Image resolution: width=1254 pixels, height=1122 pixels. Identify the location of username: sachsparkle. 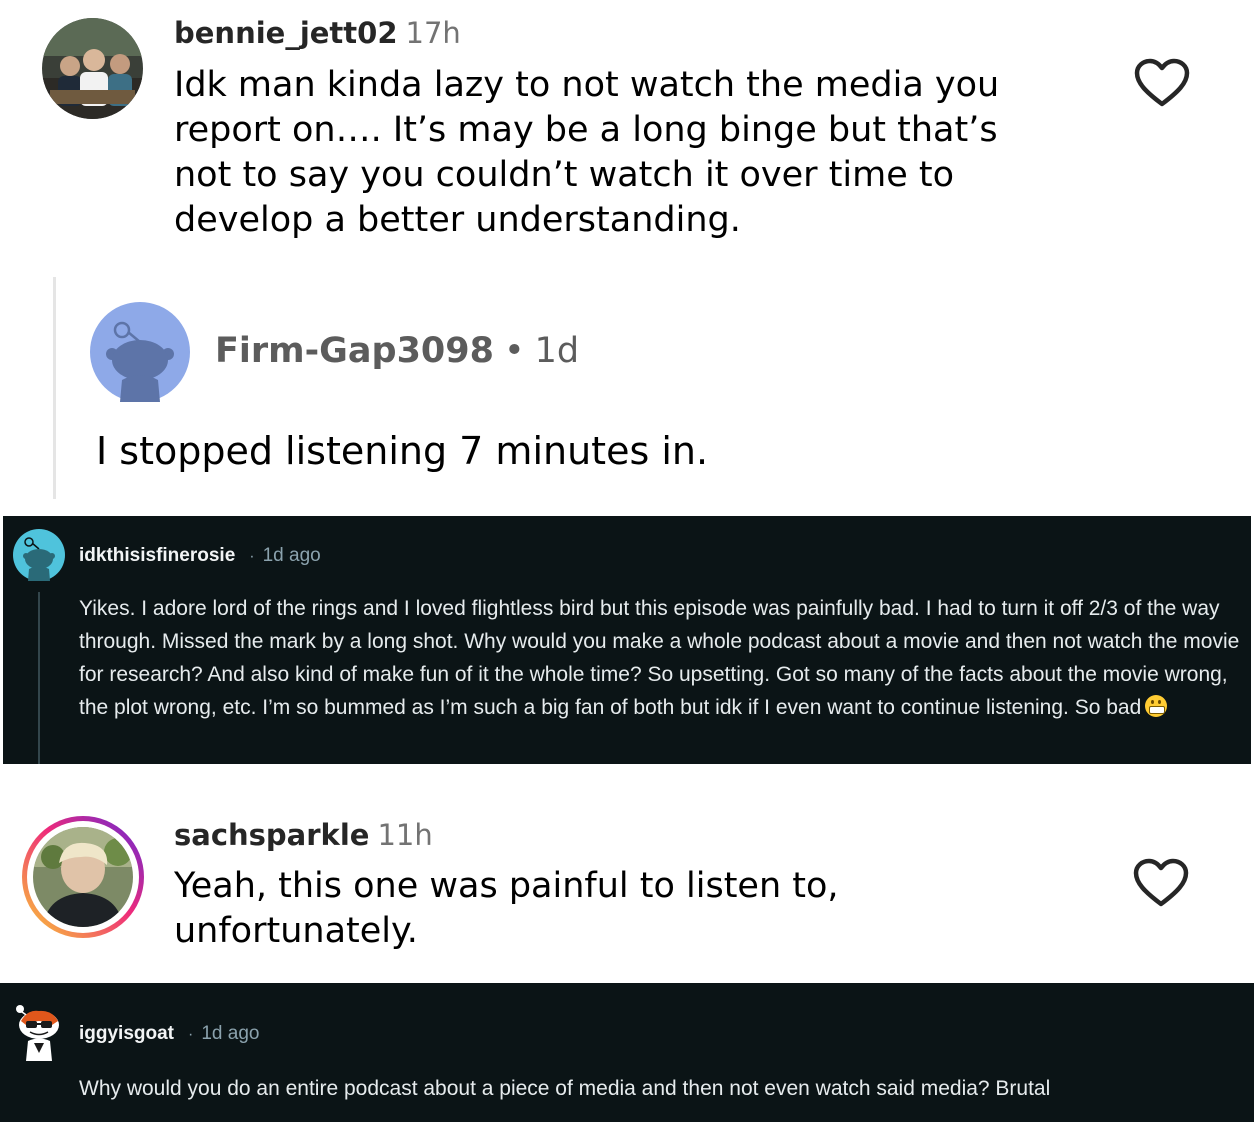
(271, 835).